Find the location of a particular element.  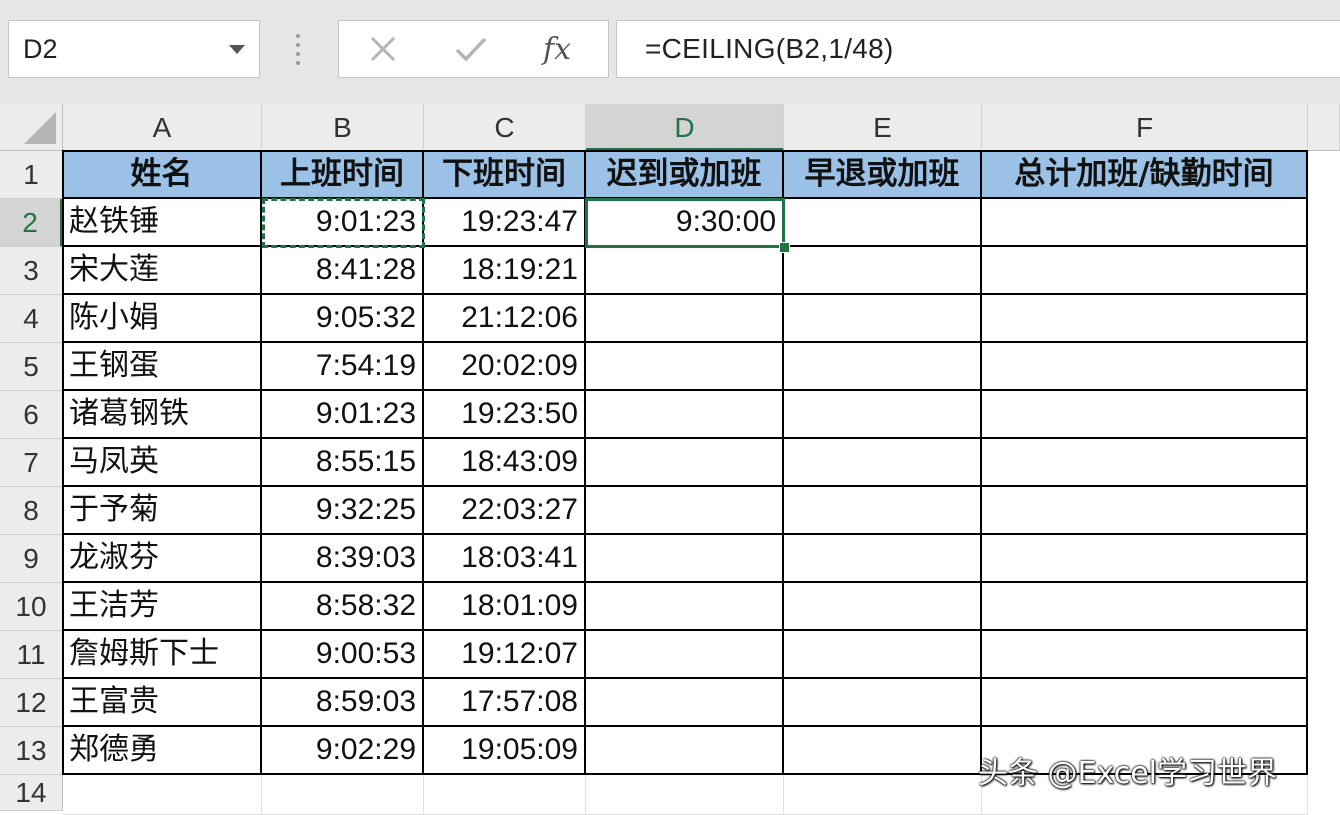

clock-in-cell: 9:05:32 is located at coordinates (343, 319).